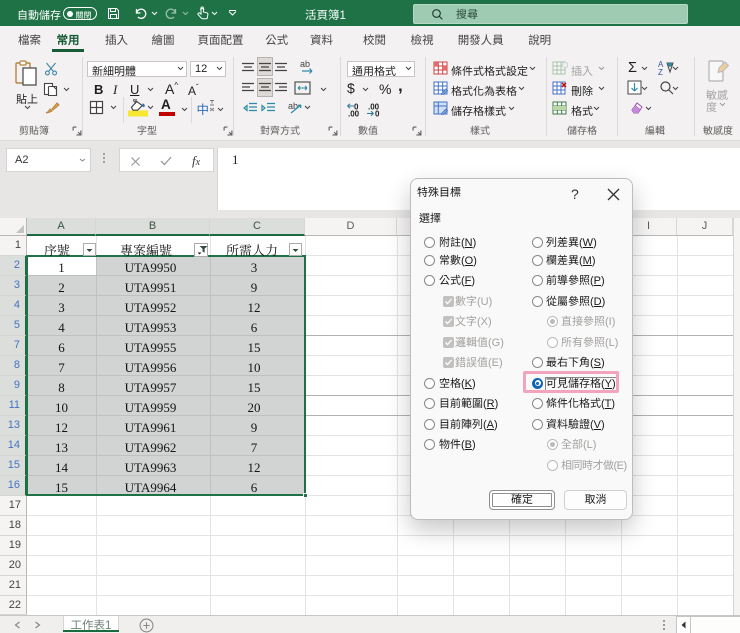 The image size is (740, 633). I want to click on svg-text: Z, so click(660, 72).